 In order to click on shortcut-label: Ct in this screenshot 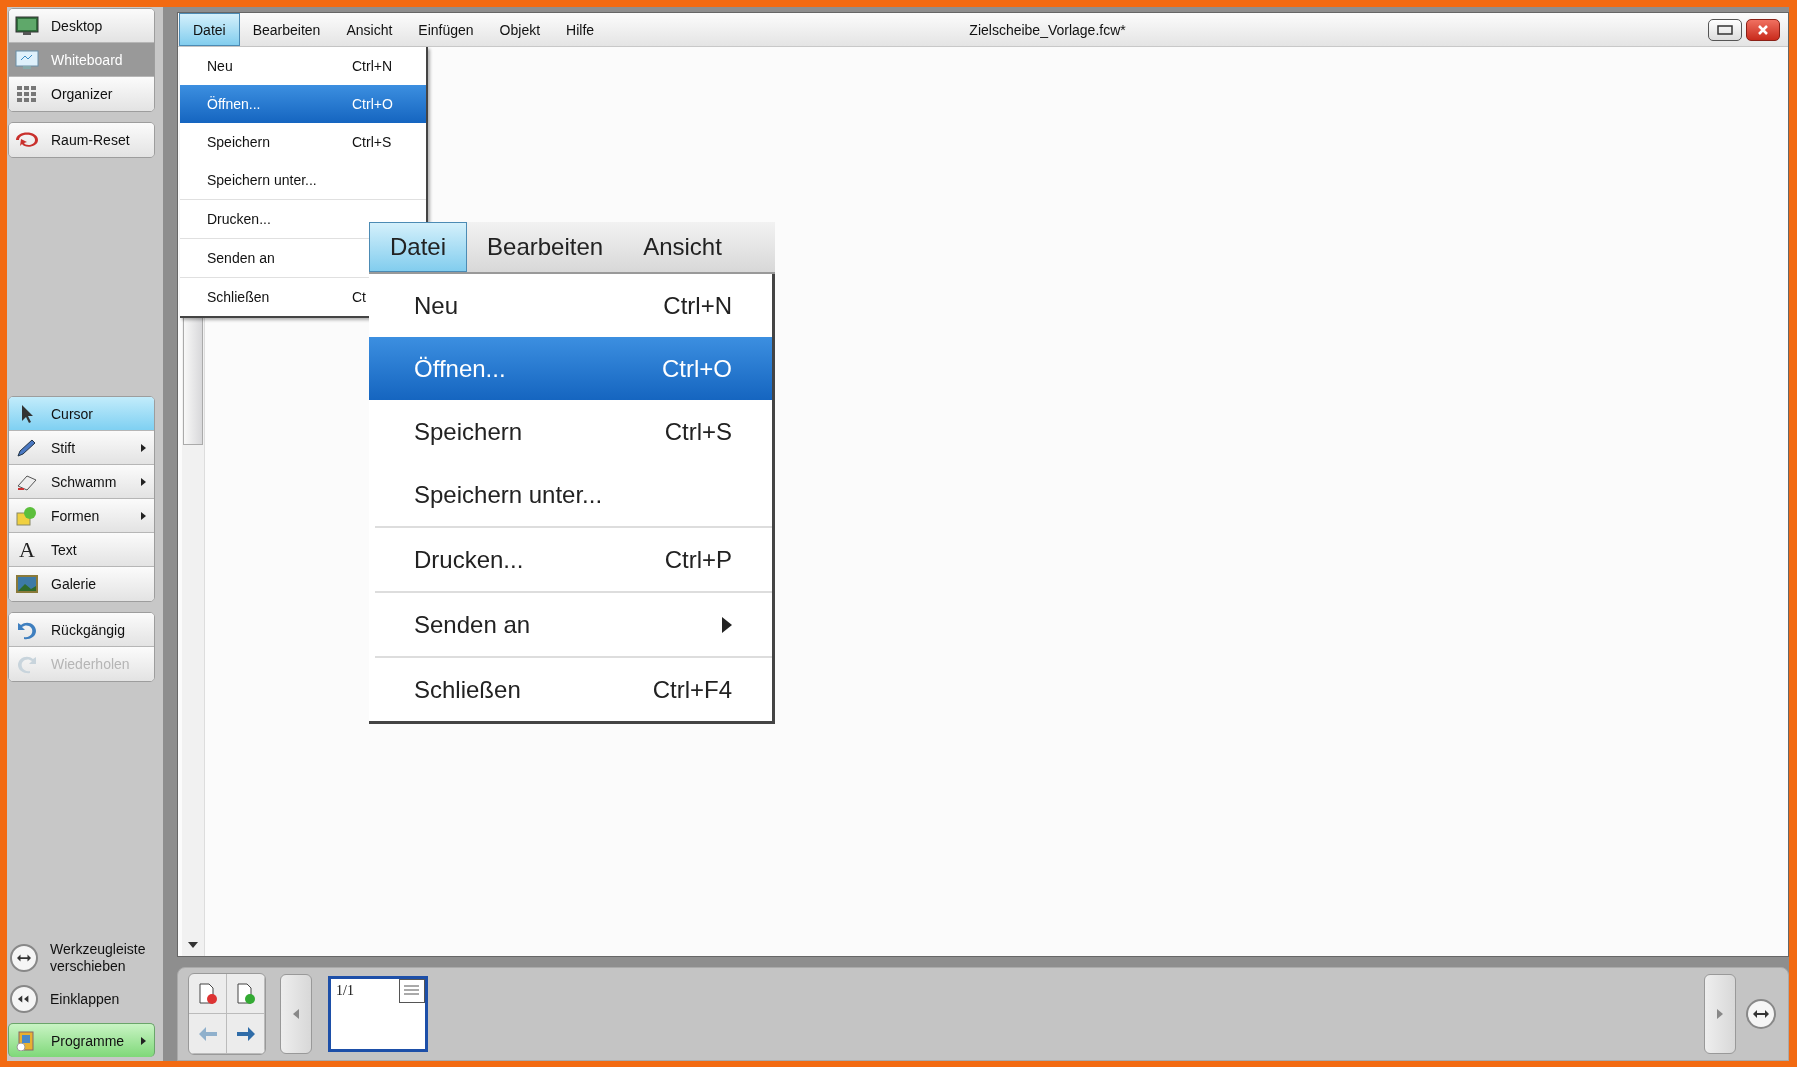, I will do `click(359, 297)`.